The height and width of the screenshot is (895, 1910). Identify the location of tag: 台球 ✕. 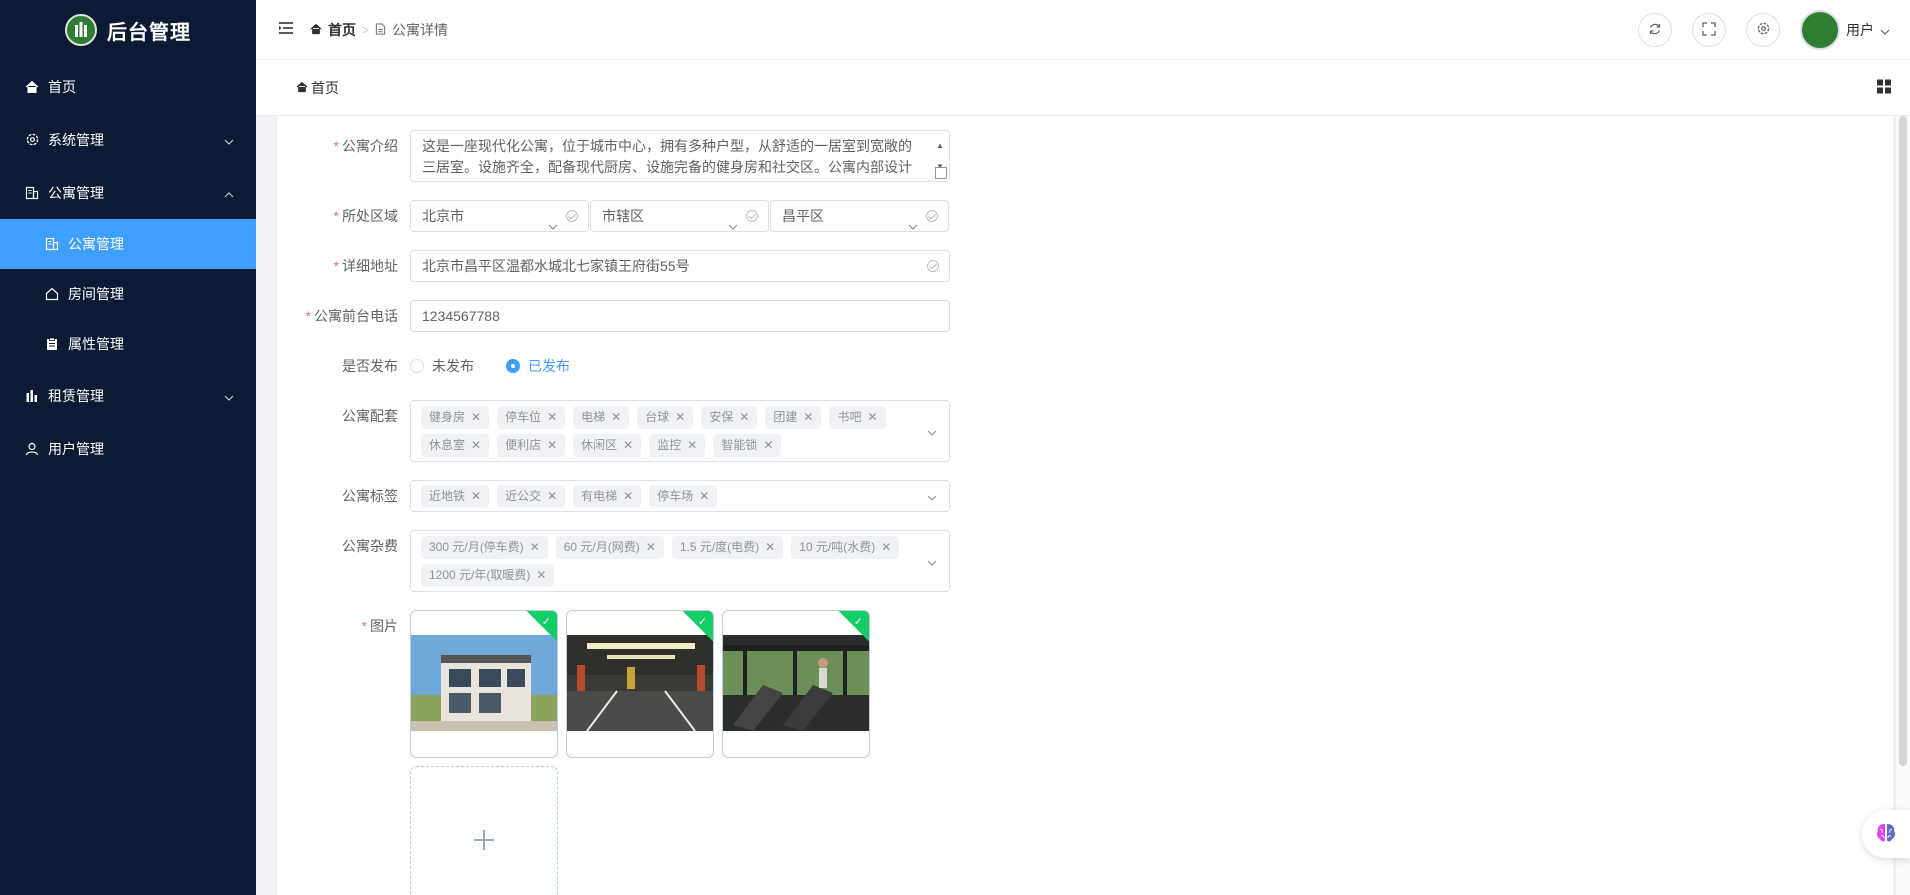
(665, 417).